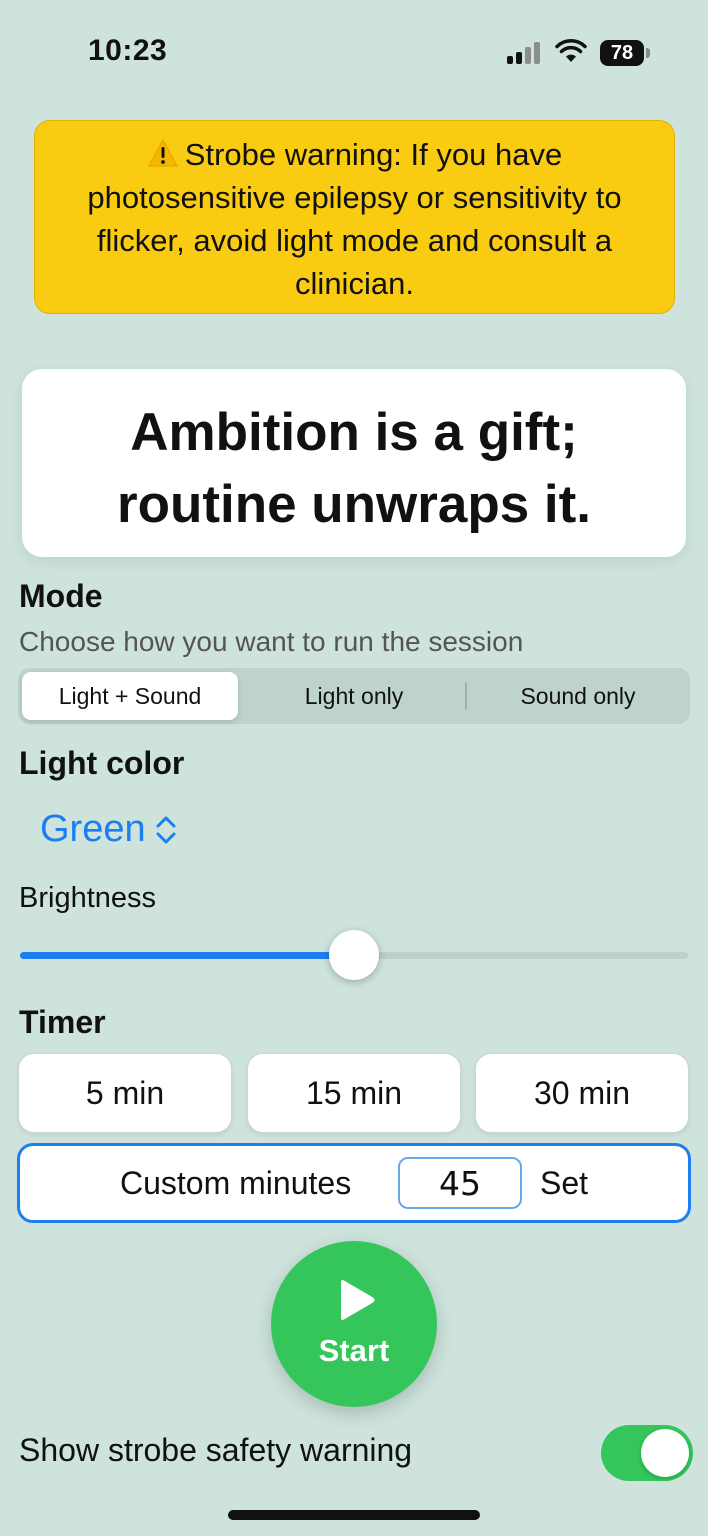  What do you see at coordinates (130, 696) in the screenshot?
I see `mode-option-light-sound: Light + Sound` at bounding box center [130, 696].